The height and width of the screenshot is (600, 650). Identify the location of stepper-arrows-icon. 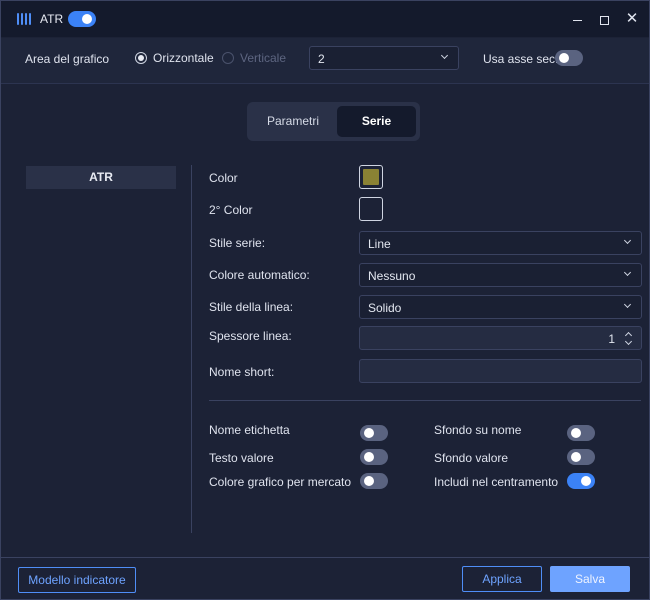
(629, 338).